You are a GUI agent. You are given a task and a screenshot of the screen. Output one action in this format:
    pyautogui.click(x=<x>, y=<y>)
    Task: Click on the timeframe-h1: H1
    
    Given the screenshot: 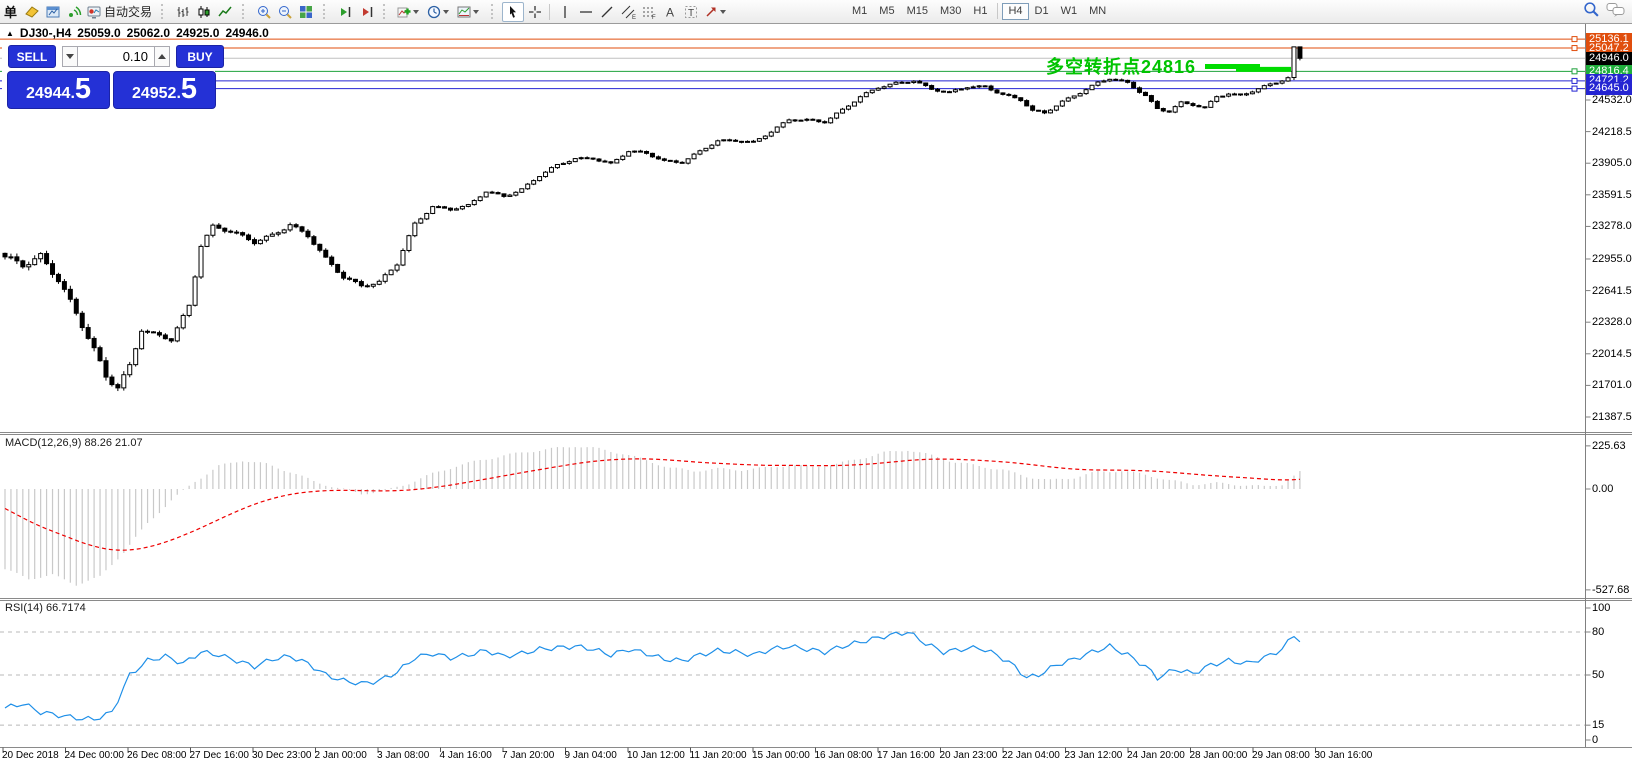 What is the action you would take?
    pyautogui.click(x=980, y=11)
    